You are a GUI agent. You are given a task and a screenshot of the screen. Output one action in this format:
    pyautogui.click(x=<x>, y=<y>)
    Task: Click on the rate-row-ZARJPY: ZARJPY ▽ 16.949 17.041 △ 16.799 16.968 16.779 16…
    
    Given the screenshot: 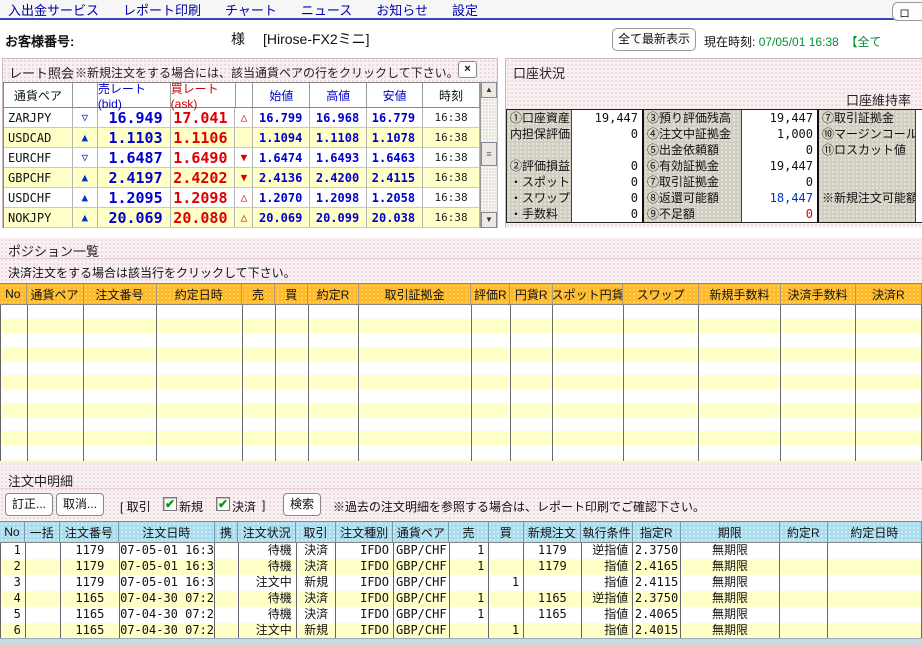 What is the action you would take?
    pyautogui.click(x=242, y=118)
    